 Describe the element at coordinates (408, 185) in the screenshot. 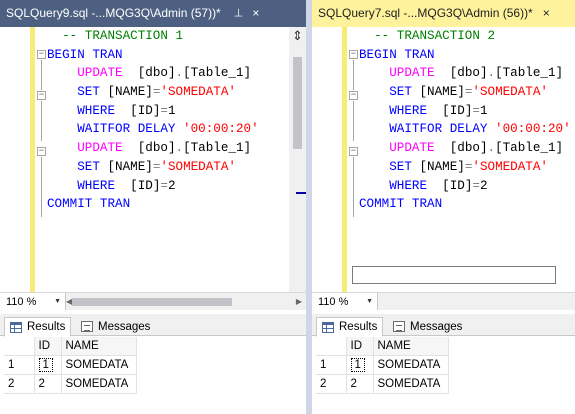

I see `code-token: WHERE` at that location.